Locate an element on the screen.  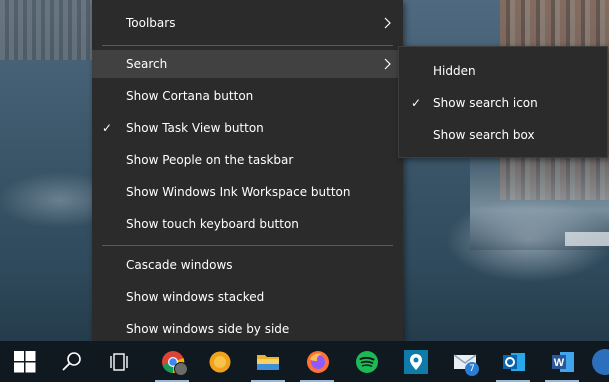
taskbar-mail: 7 is located at coordinates (464, 361).